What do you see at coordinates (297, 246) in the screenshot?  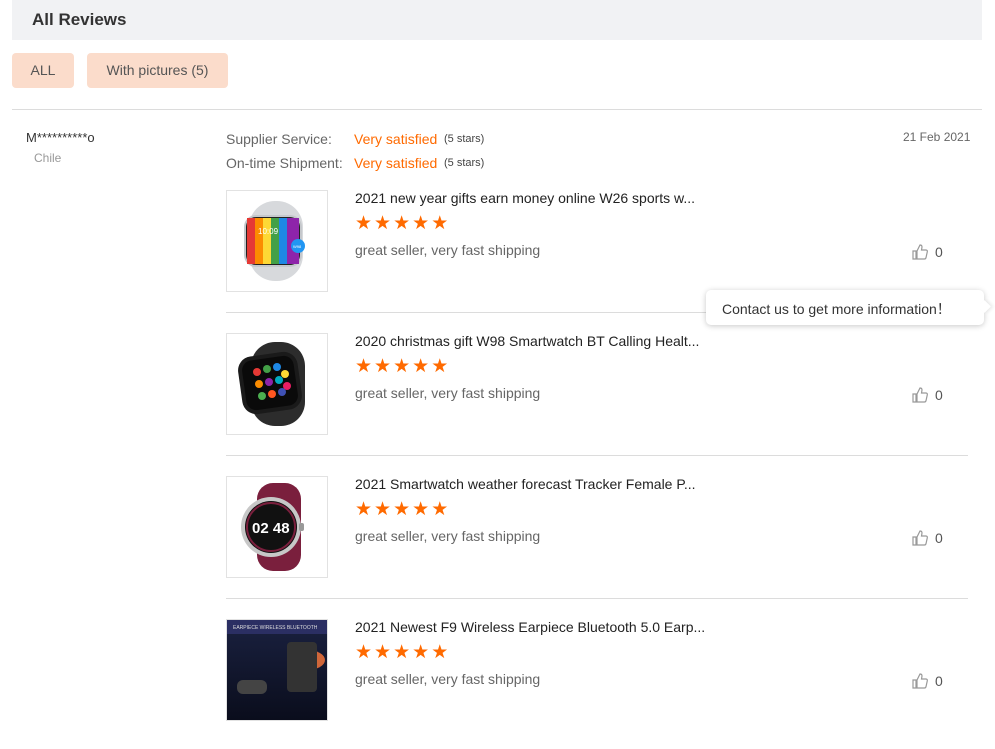 I see `svg-text: W98` at bounding box center [297, 246].